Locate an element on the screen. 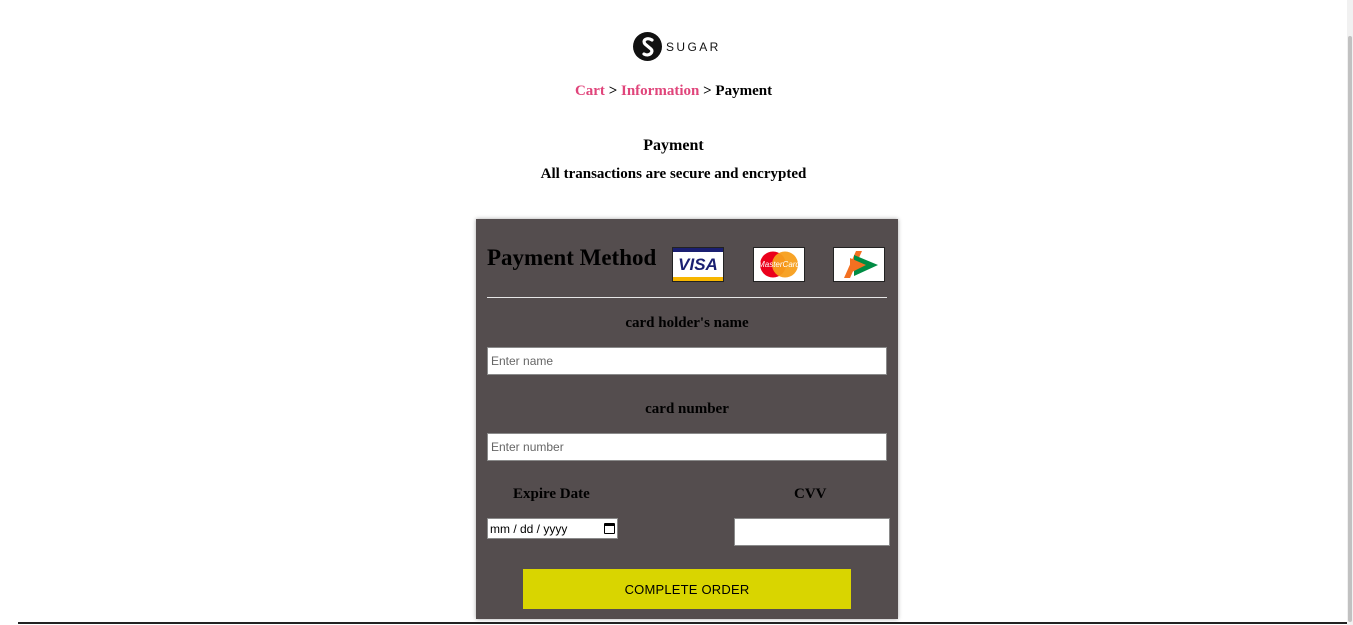 This screenshot has height=625, width=1353. breadcrumb: Cart > Information > Payment is located at coordinates (673, 91).